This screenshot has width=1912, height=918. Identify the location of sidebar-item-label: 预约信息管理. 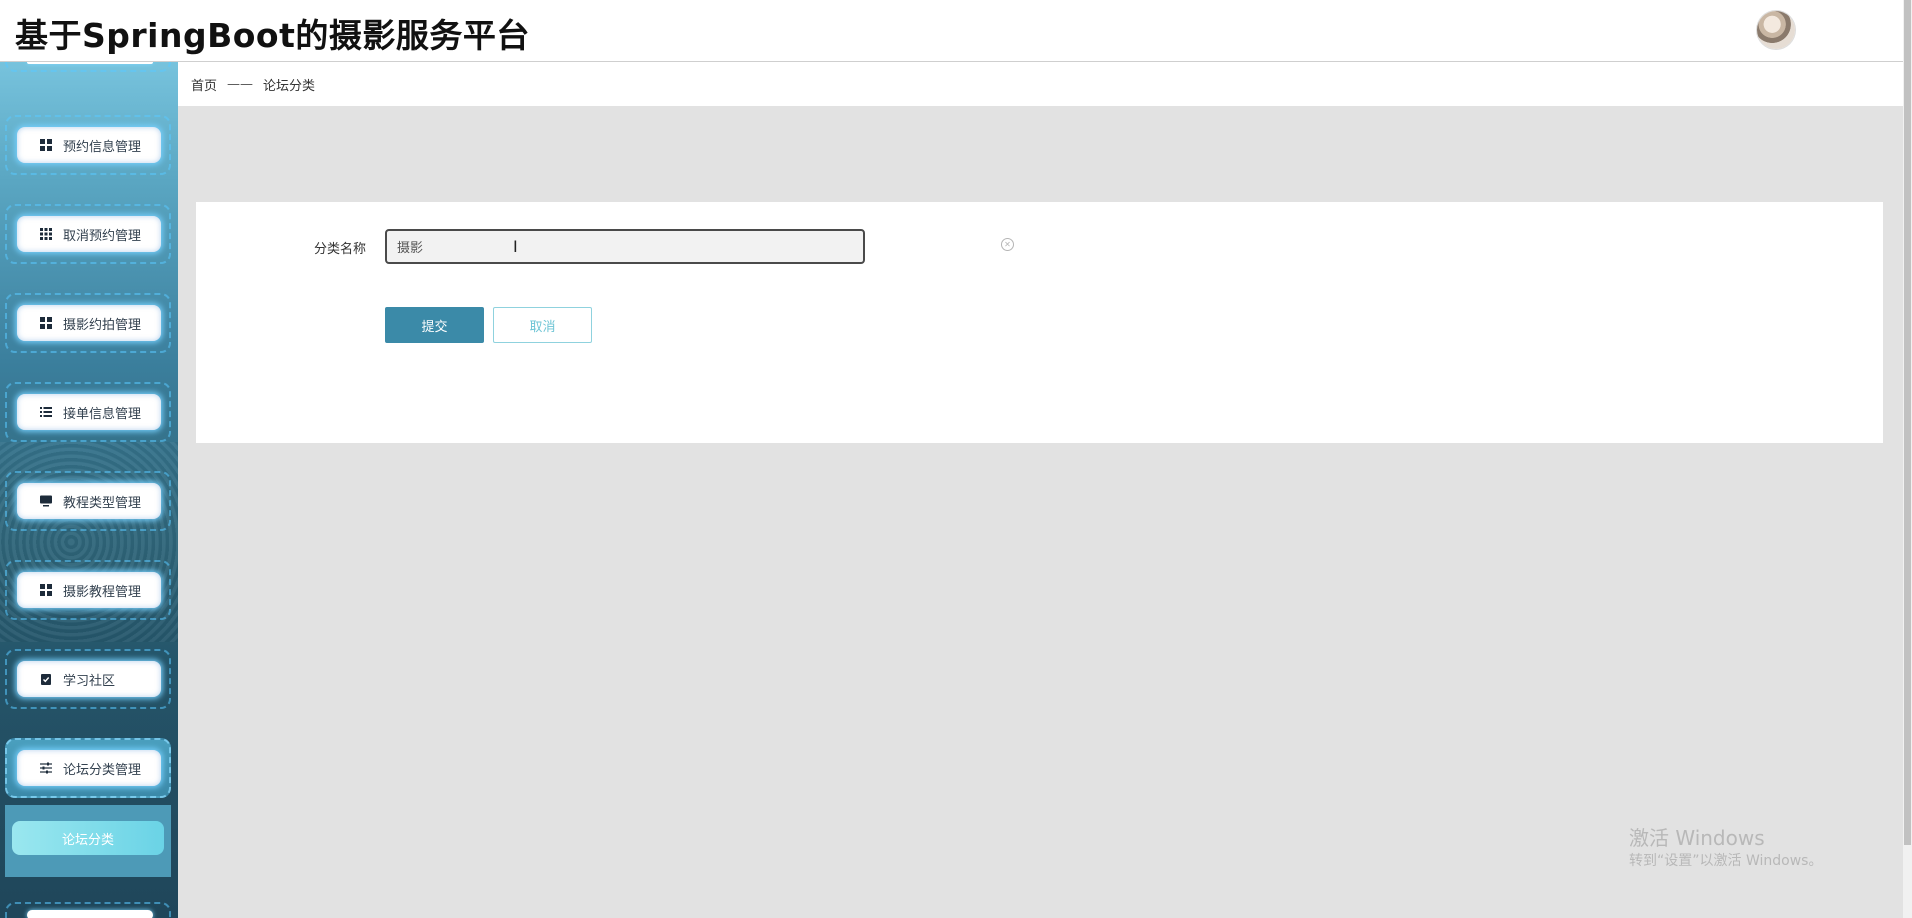
(102, 147).